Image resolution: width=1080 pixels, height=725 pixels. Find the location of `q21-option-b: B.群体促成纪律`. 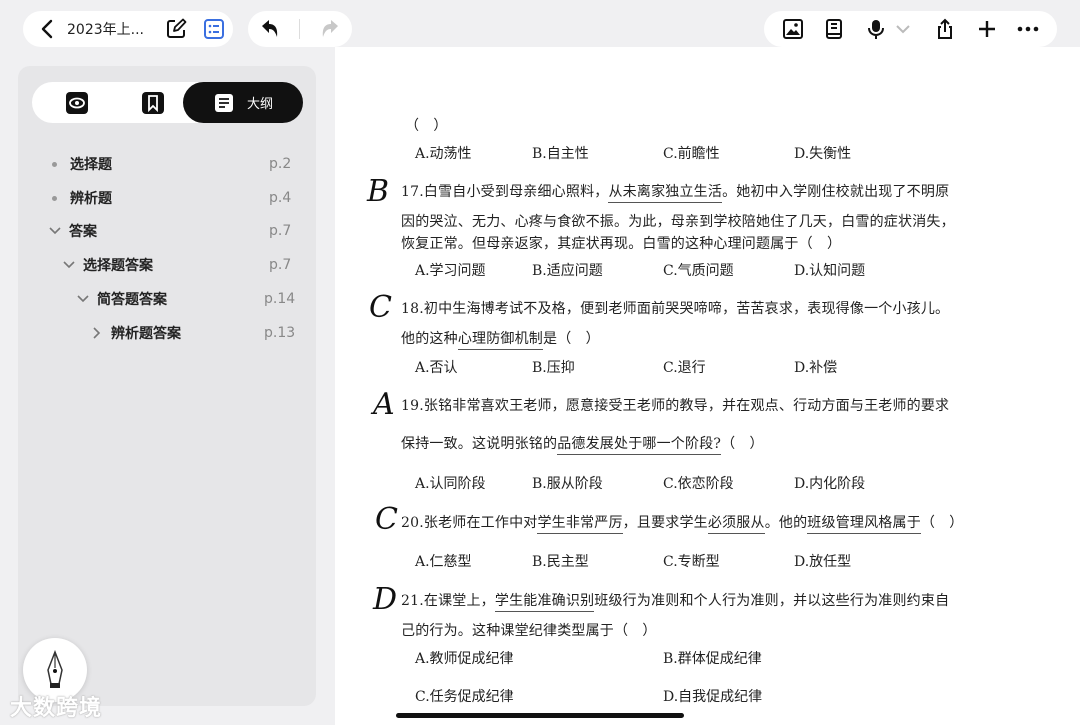

q21-option-b: B.群体促成纪律 is located at coordinates (712, 659).